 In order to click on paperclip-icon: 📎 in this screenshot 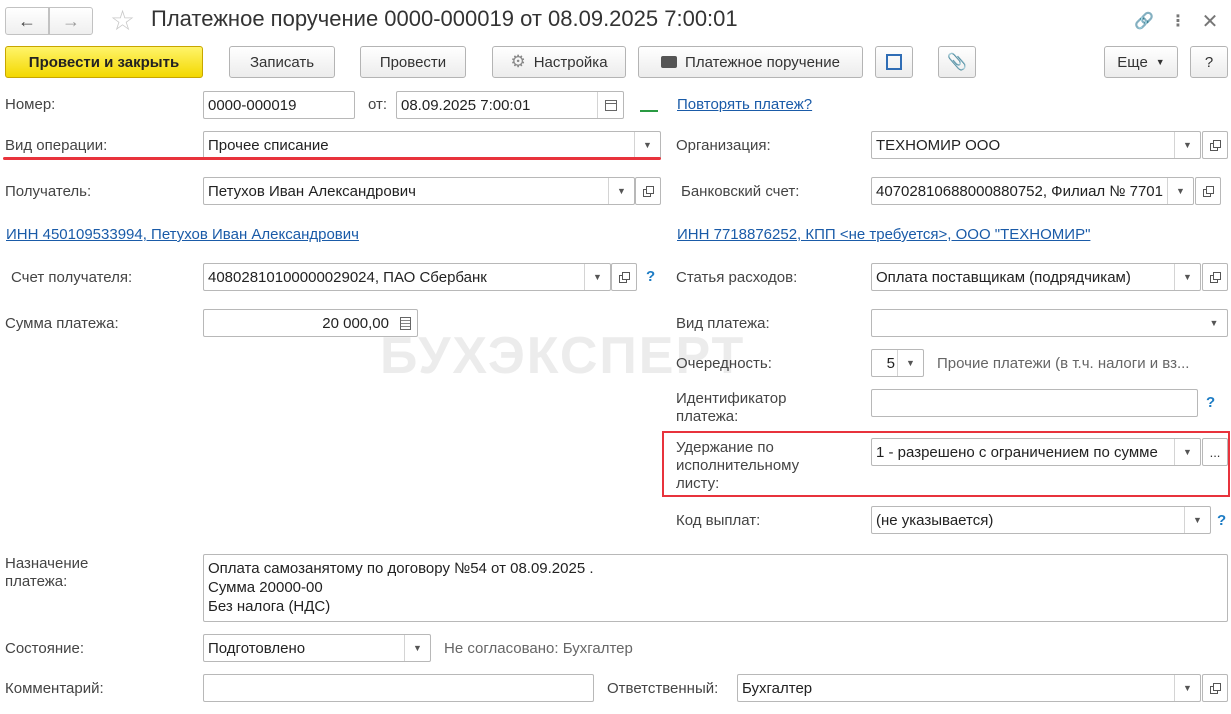, I will do `click(957, 62)`.